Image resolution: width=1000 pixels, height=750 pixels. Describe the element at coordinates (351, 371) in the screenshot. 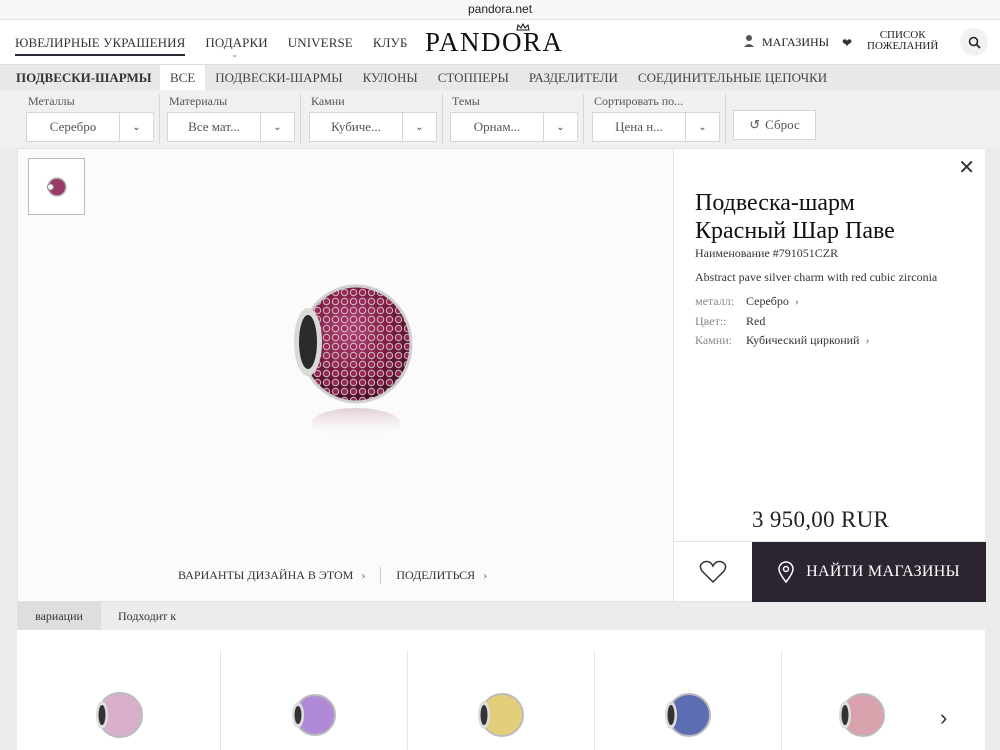

I see `product-main-image` at that location.